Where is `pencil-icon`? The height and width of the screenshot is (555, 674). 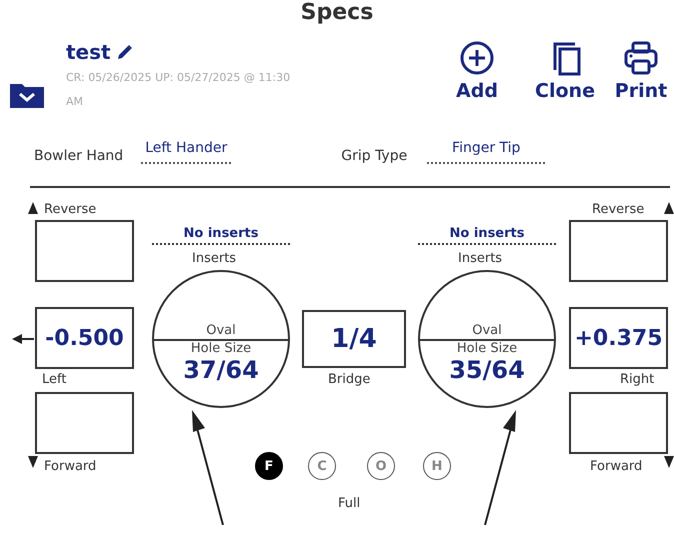 pencil-icon is located at coordinates (124, 52).